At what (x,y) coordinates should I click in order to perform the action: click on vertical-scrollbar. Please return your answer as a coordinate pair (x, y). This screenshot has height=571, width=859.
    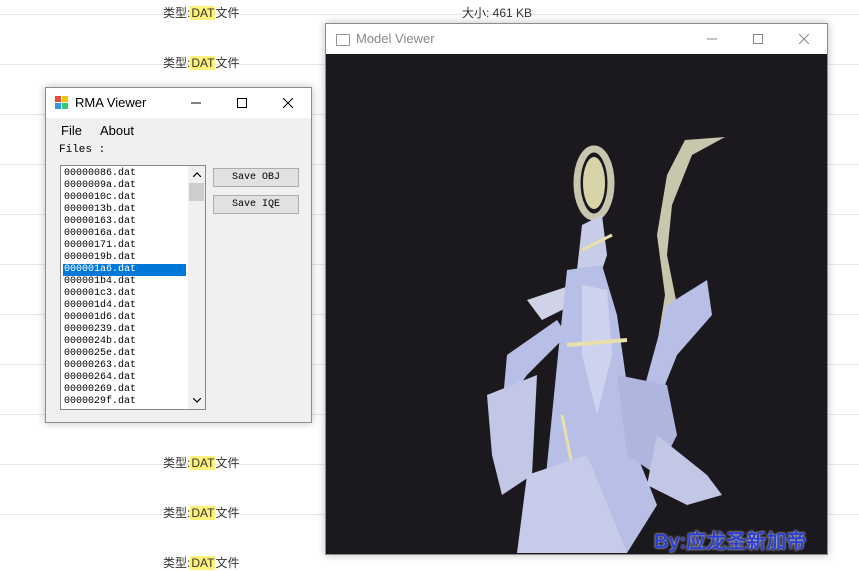
    Looking at the image, I should click on (196, 287).